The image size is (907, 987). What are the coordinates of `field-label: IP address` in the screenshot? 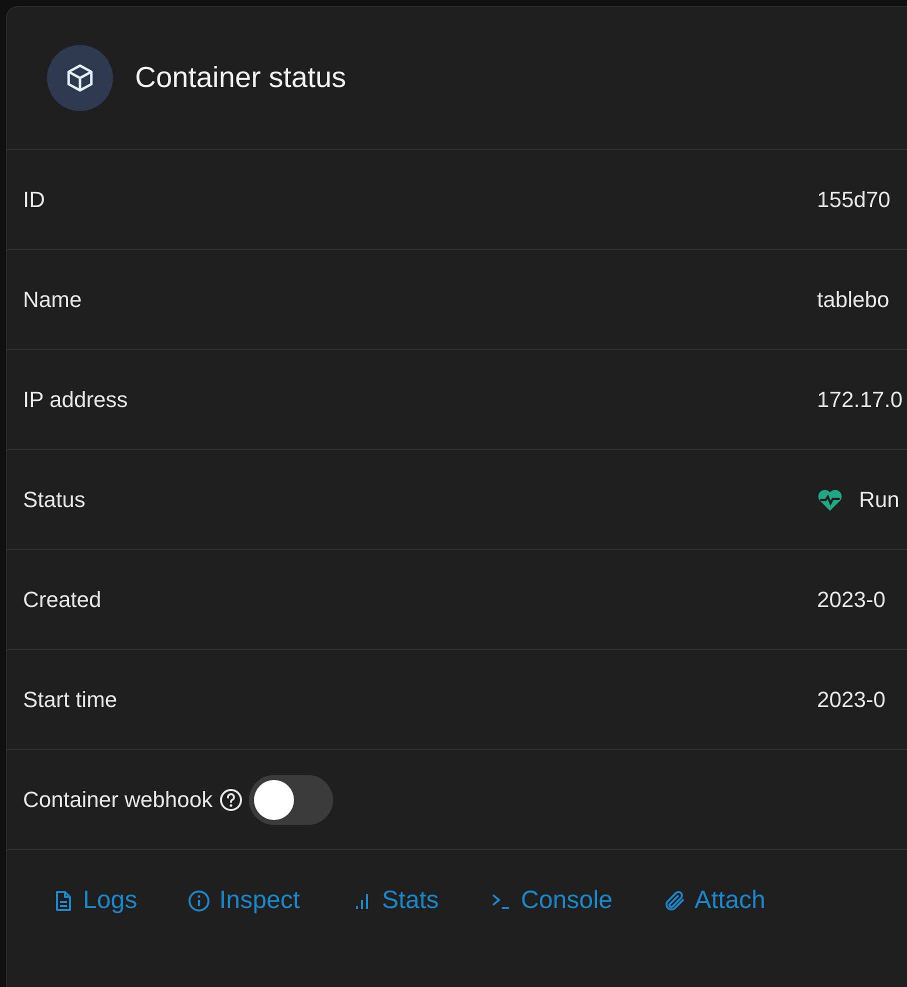 It's located at (76, 399).